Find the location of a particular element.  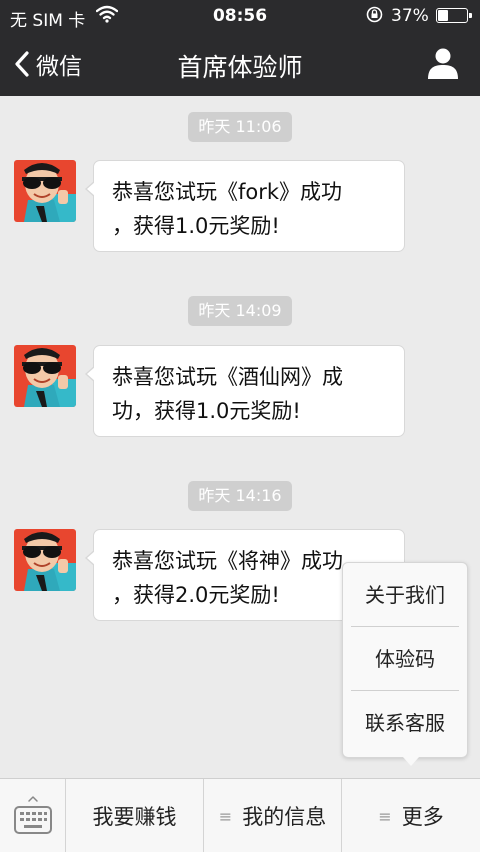

menu-item-contact-support: 联系客服 is located at coordinates (405, 723).